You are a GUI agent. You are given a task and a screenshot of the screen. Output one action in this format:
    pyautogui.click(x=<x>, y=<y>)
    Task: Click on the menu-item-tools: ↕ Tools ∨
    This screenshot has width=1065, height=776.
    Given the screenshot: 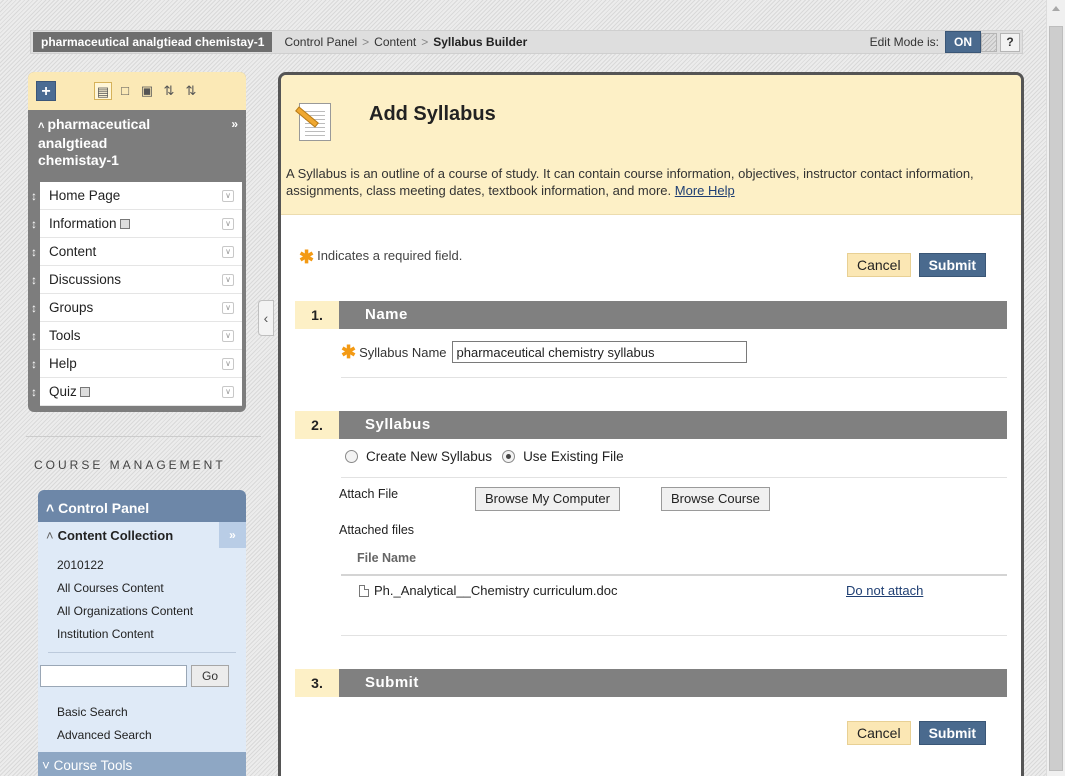 What is the action you would take?
    pyautogui.click(x=137, y=336)
    